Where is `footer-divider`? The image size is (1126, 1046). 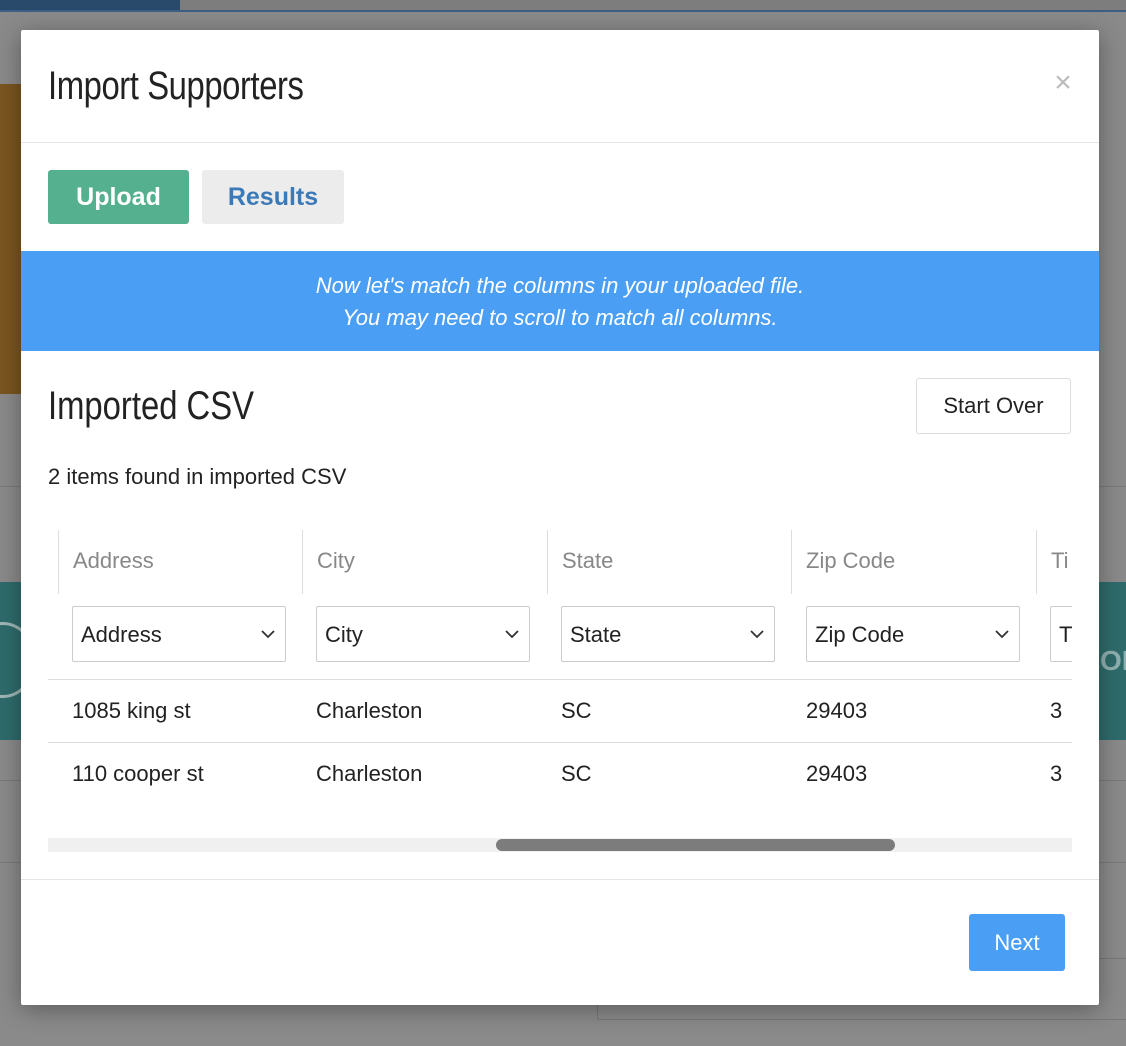 footer-divider is located at coordinates (560, 879).